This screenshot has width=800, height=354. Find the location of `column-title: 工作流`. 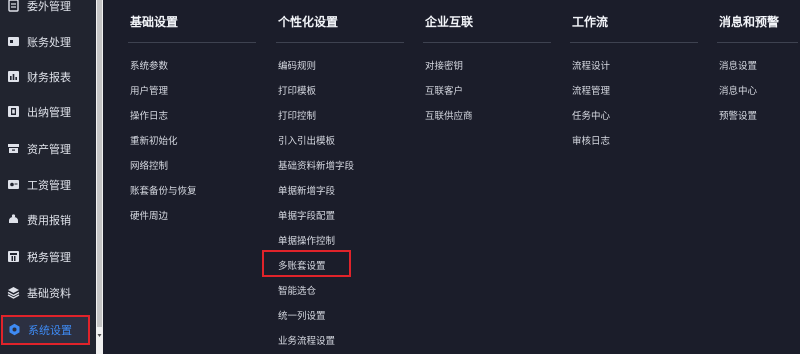

column-title: 工作流 is located at coordinates (590, 22).